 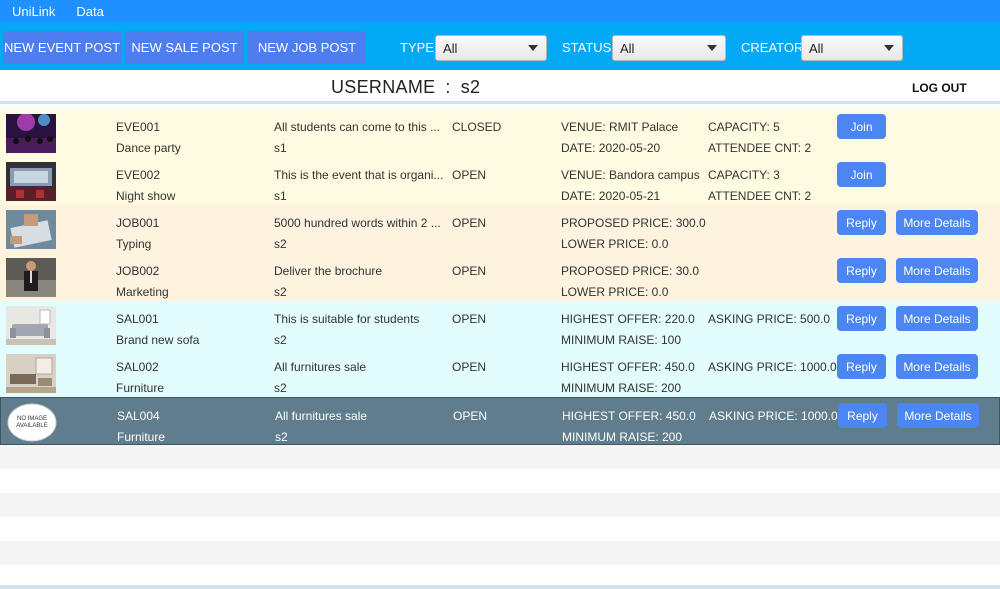 What do you see at coordinates (500, 587) in the screenshot?
I see `bottom-border` at bounding box center [500, 587].